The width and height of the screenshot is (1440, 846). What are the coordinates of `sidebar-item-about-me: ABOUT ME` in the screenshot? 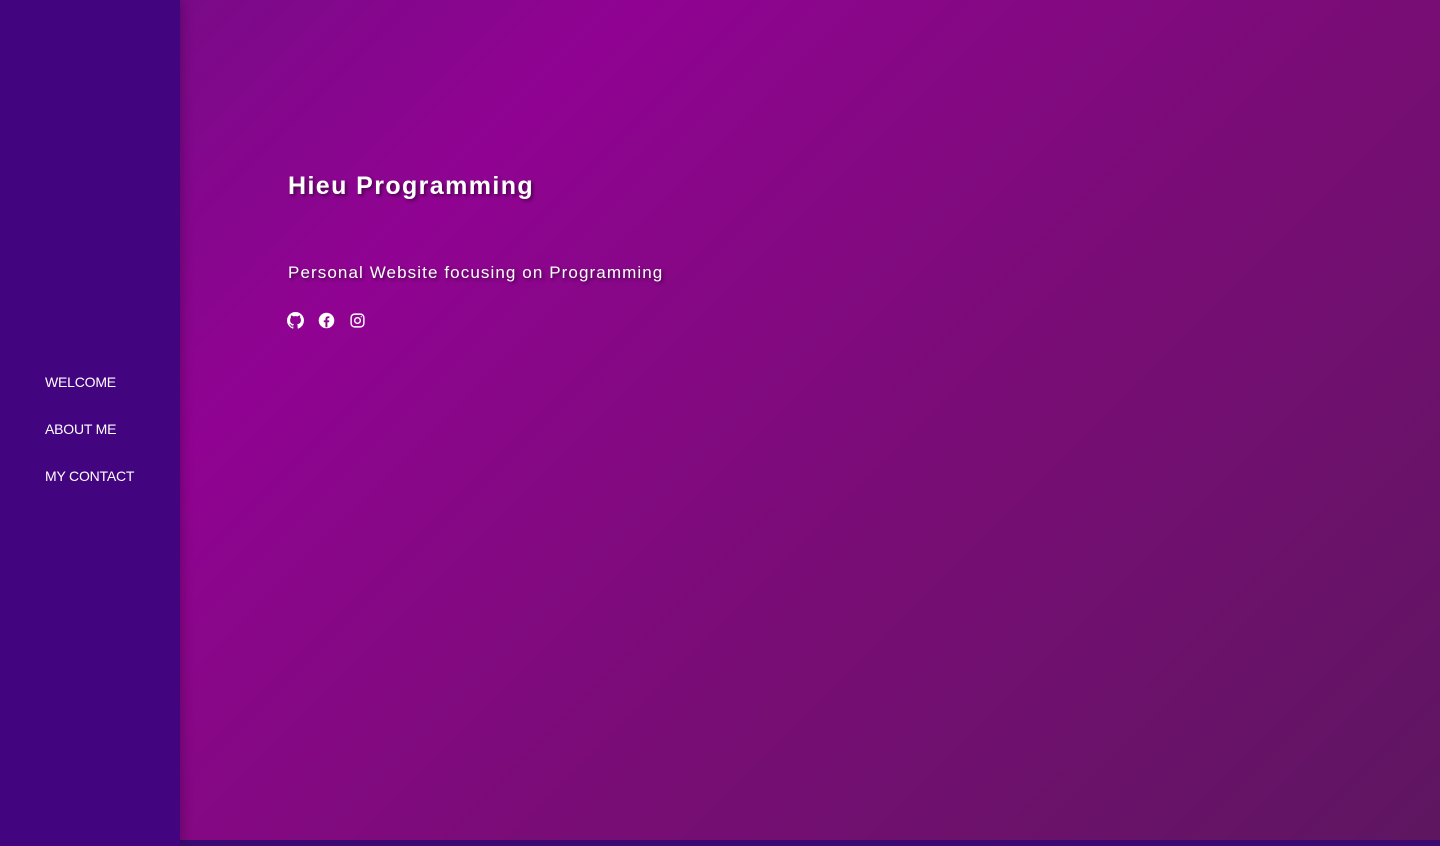 It's located at (89, 442).